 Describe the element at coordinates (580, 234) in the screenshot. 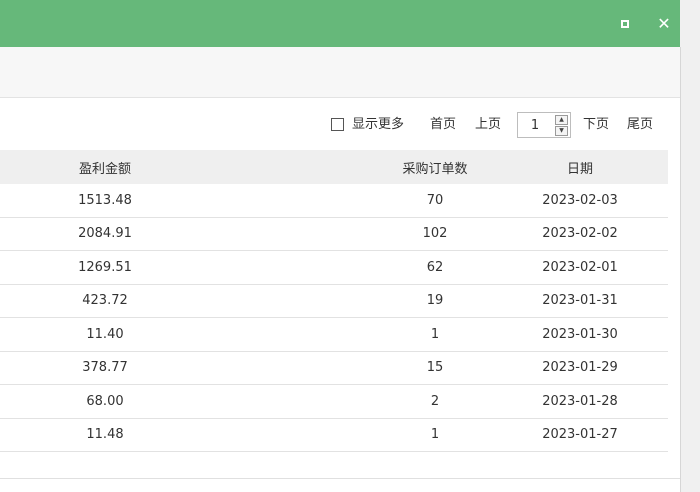

I see `date-cell: 2023-02-02` at that location.